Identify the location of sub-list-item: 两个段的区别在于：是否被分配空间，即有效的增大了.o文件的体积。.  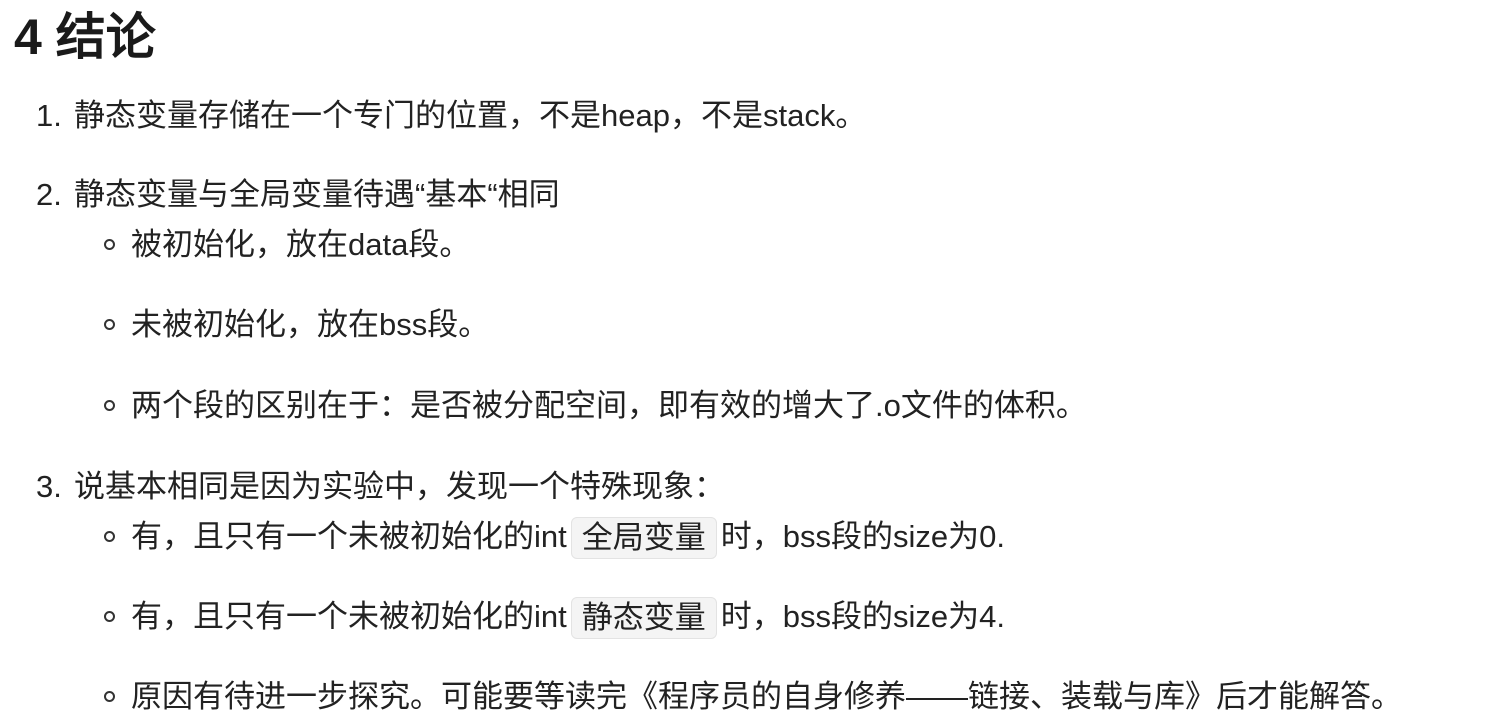
(595, 406).